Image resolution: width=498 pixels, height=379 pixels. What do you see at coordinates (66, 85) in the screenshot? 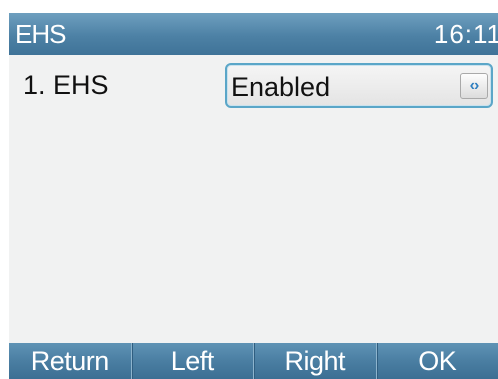
I see `setting-label-ehs: 1. EHS` at bounding box center [66, 85].